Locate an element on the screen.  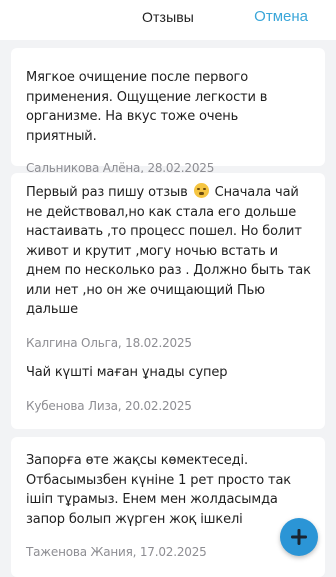
review-text: Чай күшті маған ұнады супер is located at coordinates (127, 372).